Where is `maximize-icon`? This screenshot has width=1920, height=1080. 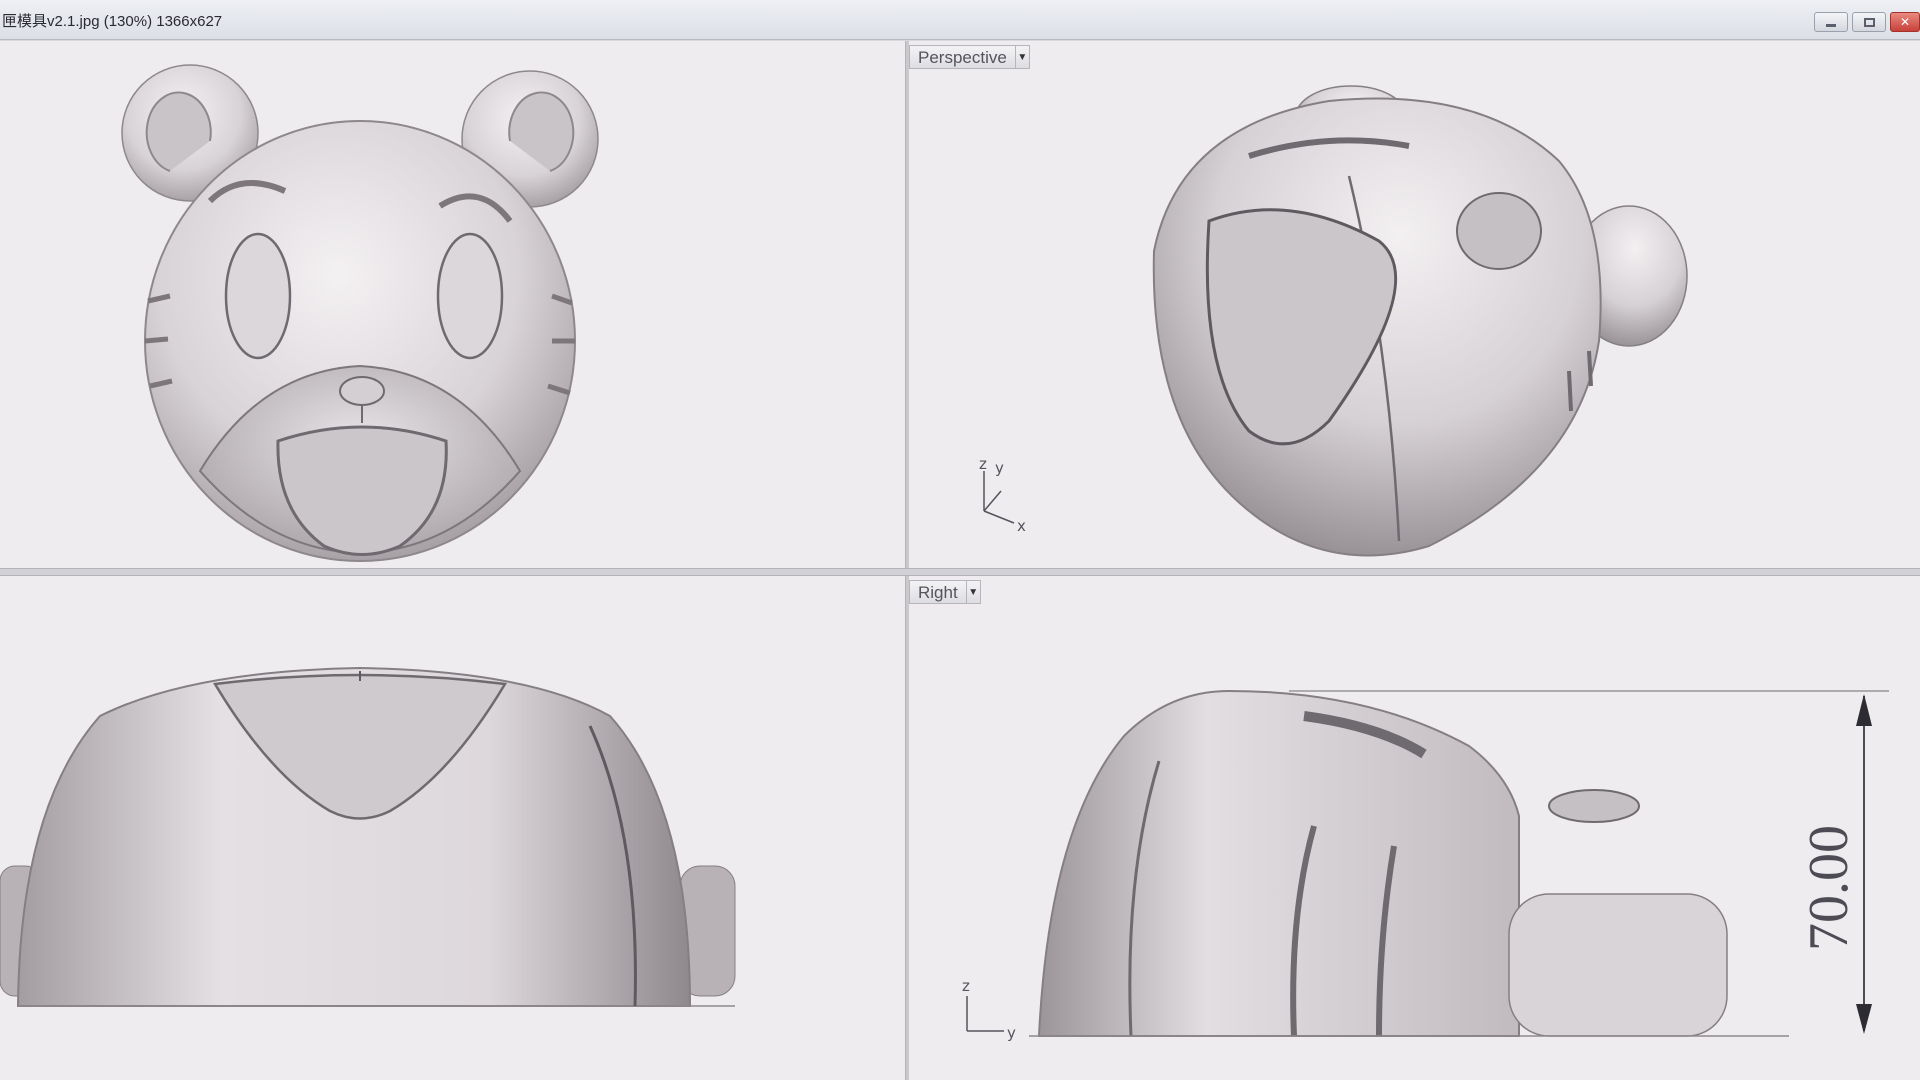
maximize-icon is located at coordinates (1869, 22).